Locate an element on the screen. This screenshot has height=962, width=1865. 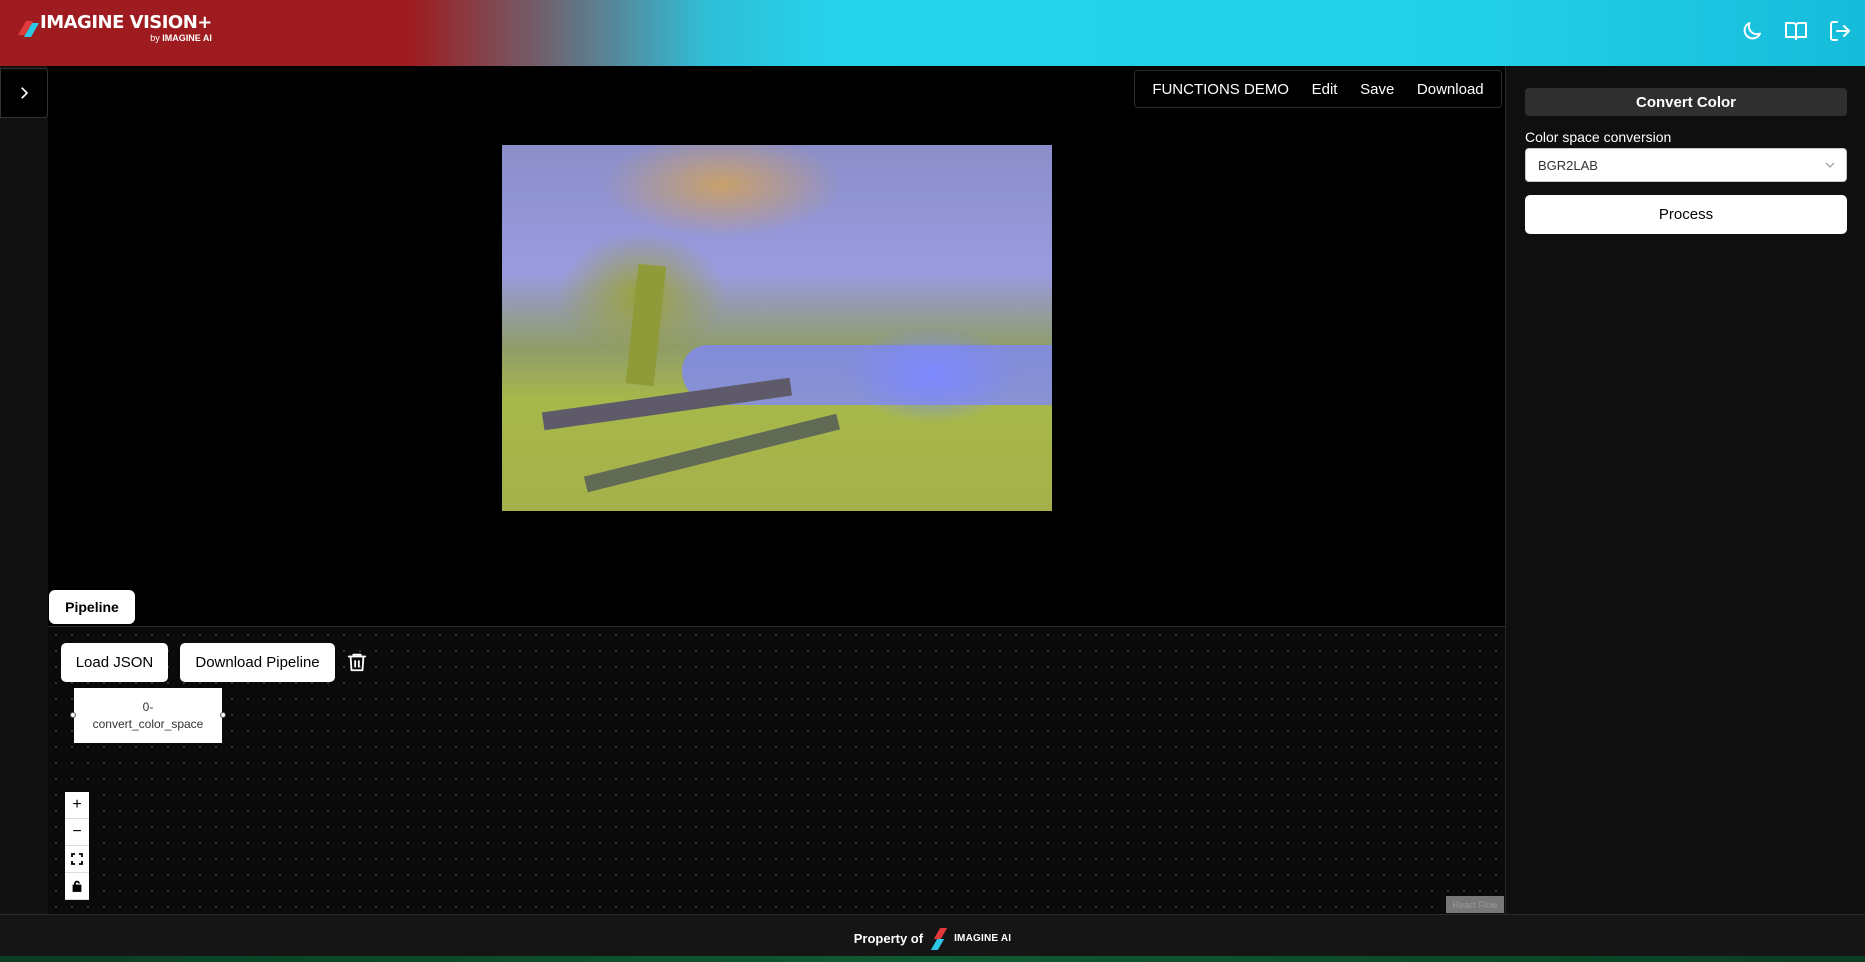
app-header: IMAGINE VISION+ by IMAGINE AI is located at coordinates (932, 33).